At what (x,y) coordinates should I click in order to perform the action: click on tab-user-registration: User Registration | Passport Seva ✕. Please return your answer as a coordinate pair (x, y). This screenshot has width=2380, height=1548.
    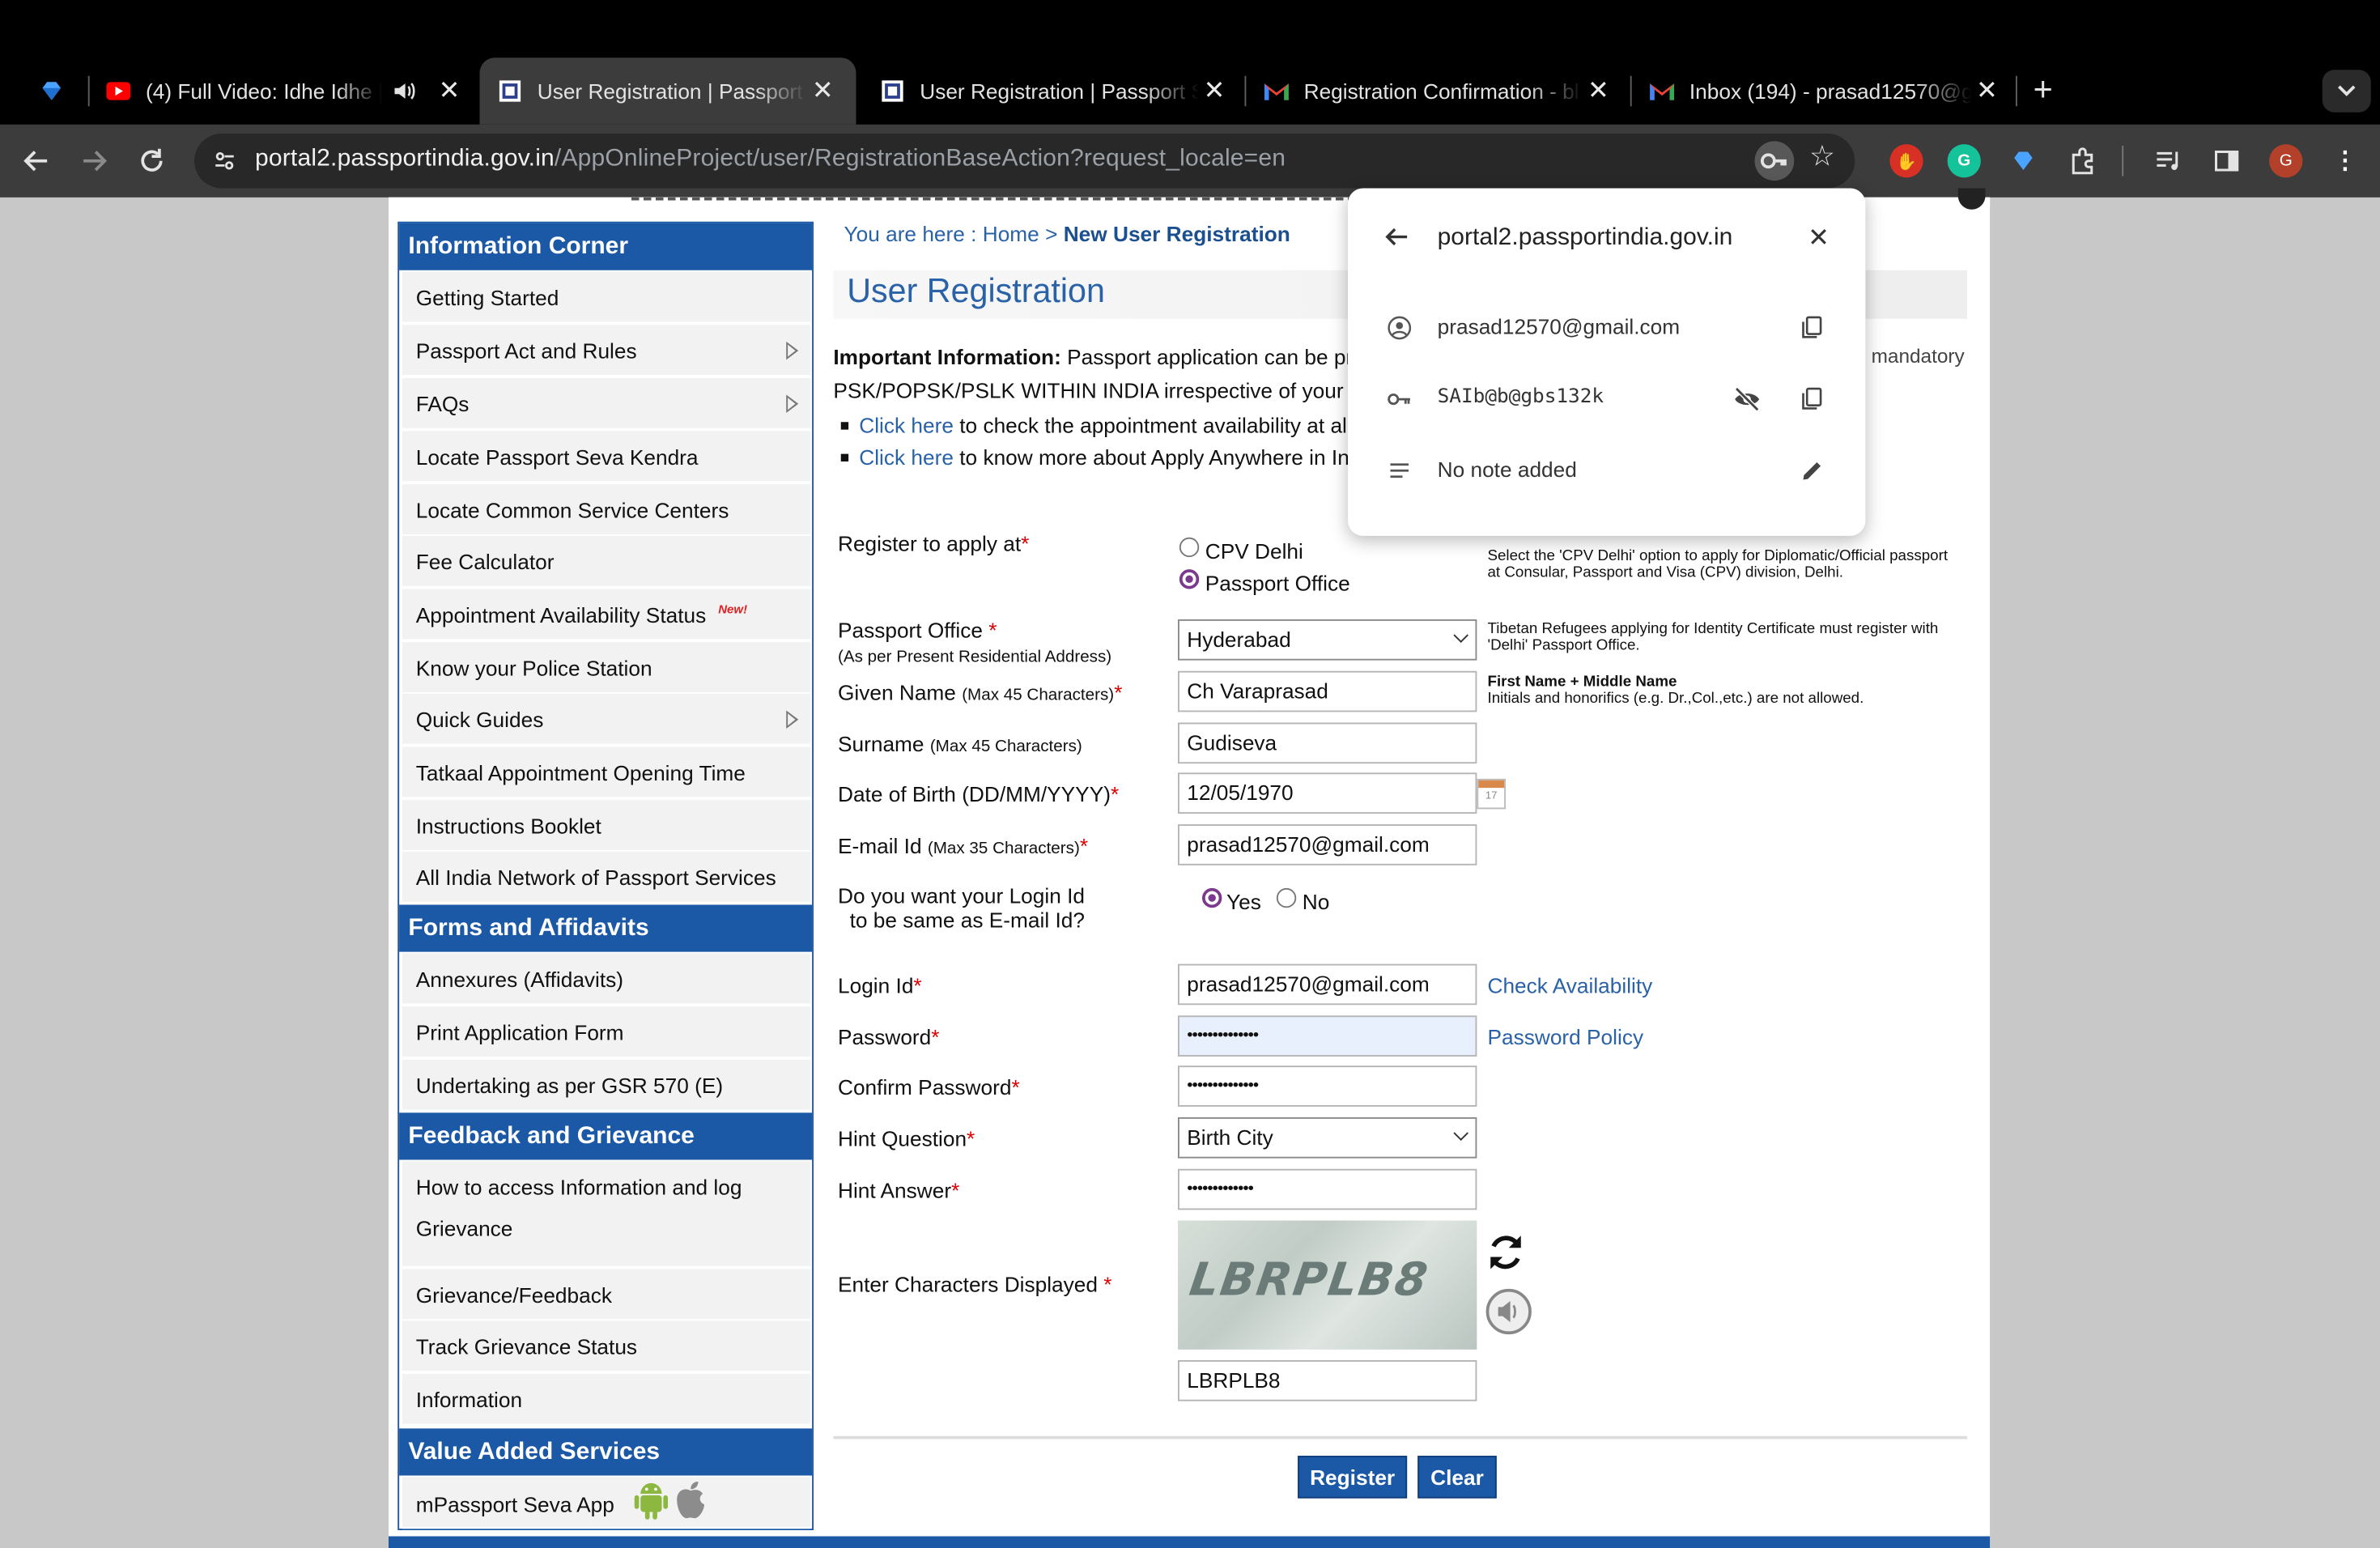
    Looking at the image, I should click on (1056, 92).